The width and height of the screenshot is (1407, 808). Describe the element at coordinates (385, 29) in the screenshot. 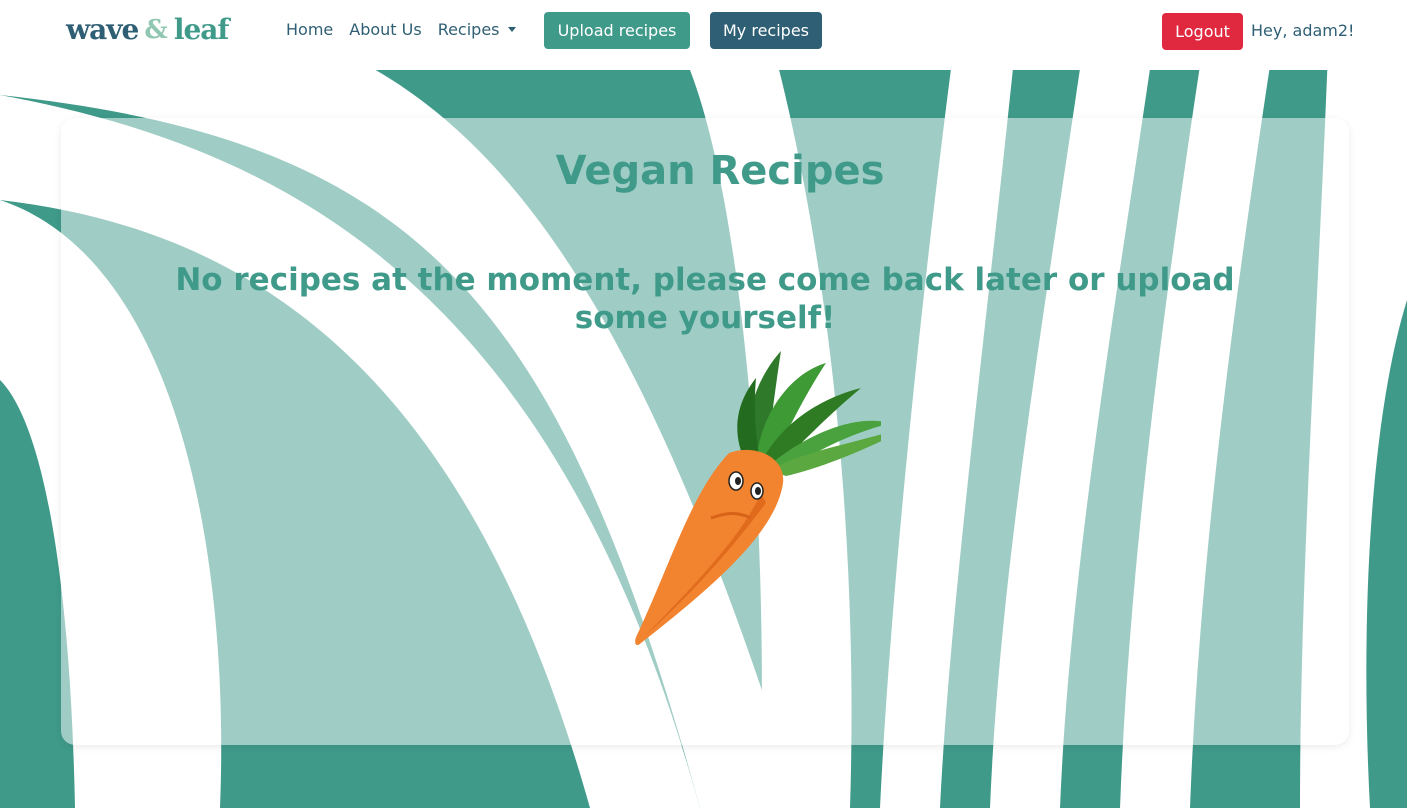

I see `nav-about-link: About Us` at that location.